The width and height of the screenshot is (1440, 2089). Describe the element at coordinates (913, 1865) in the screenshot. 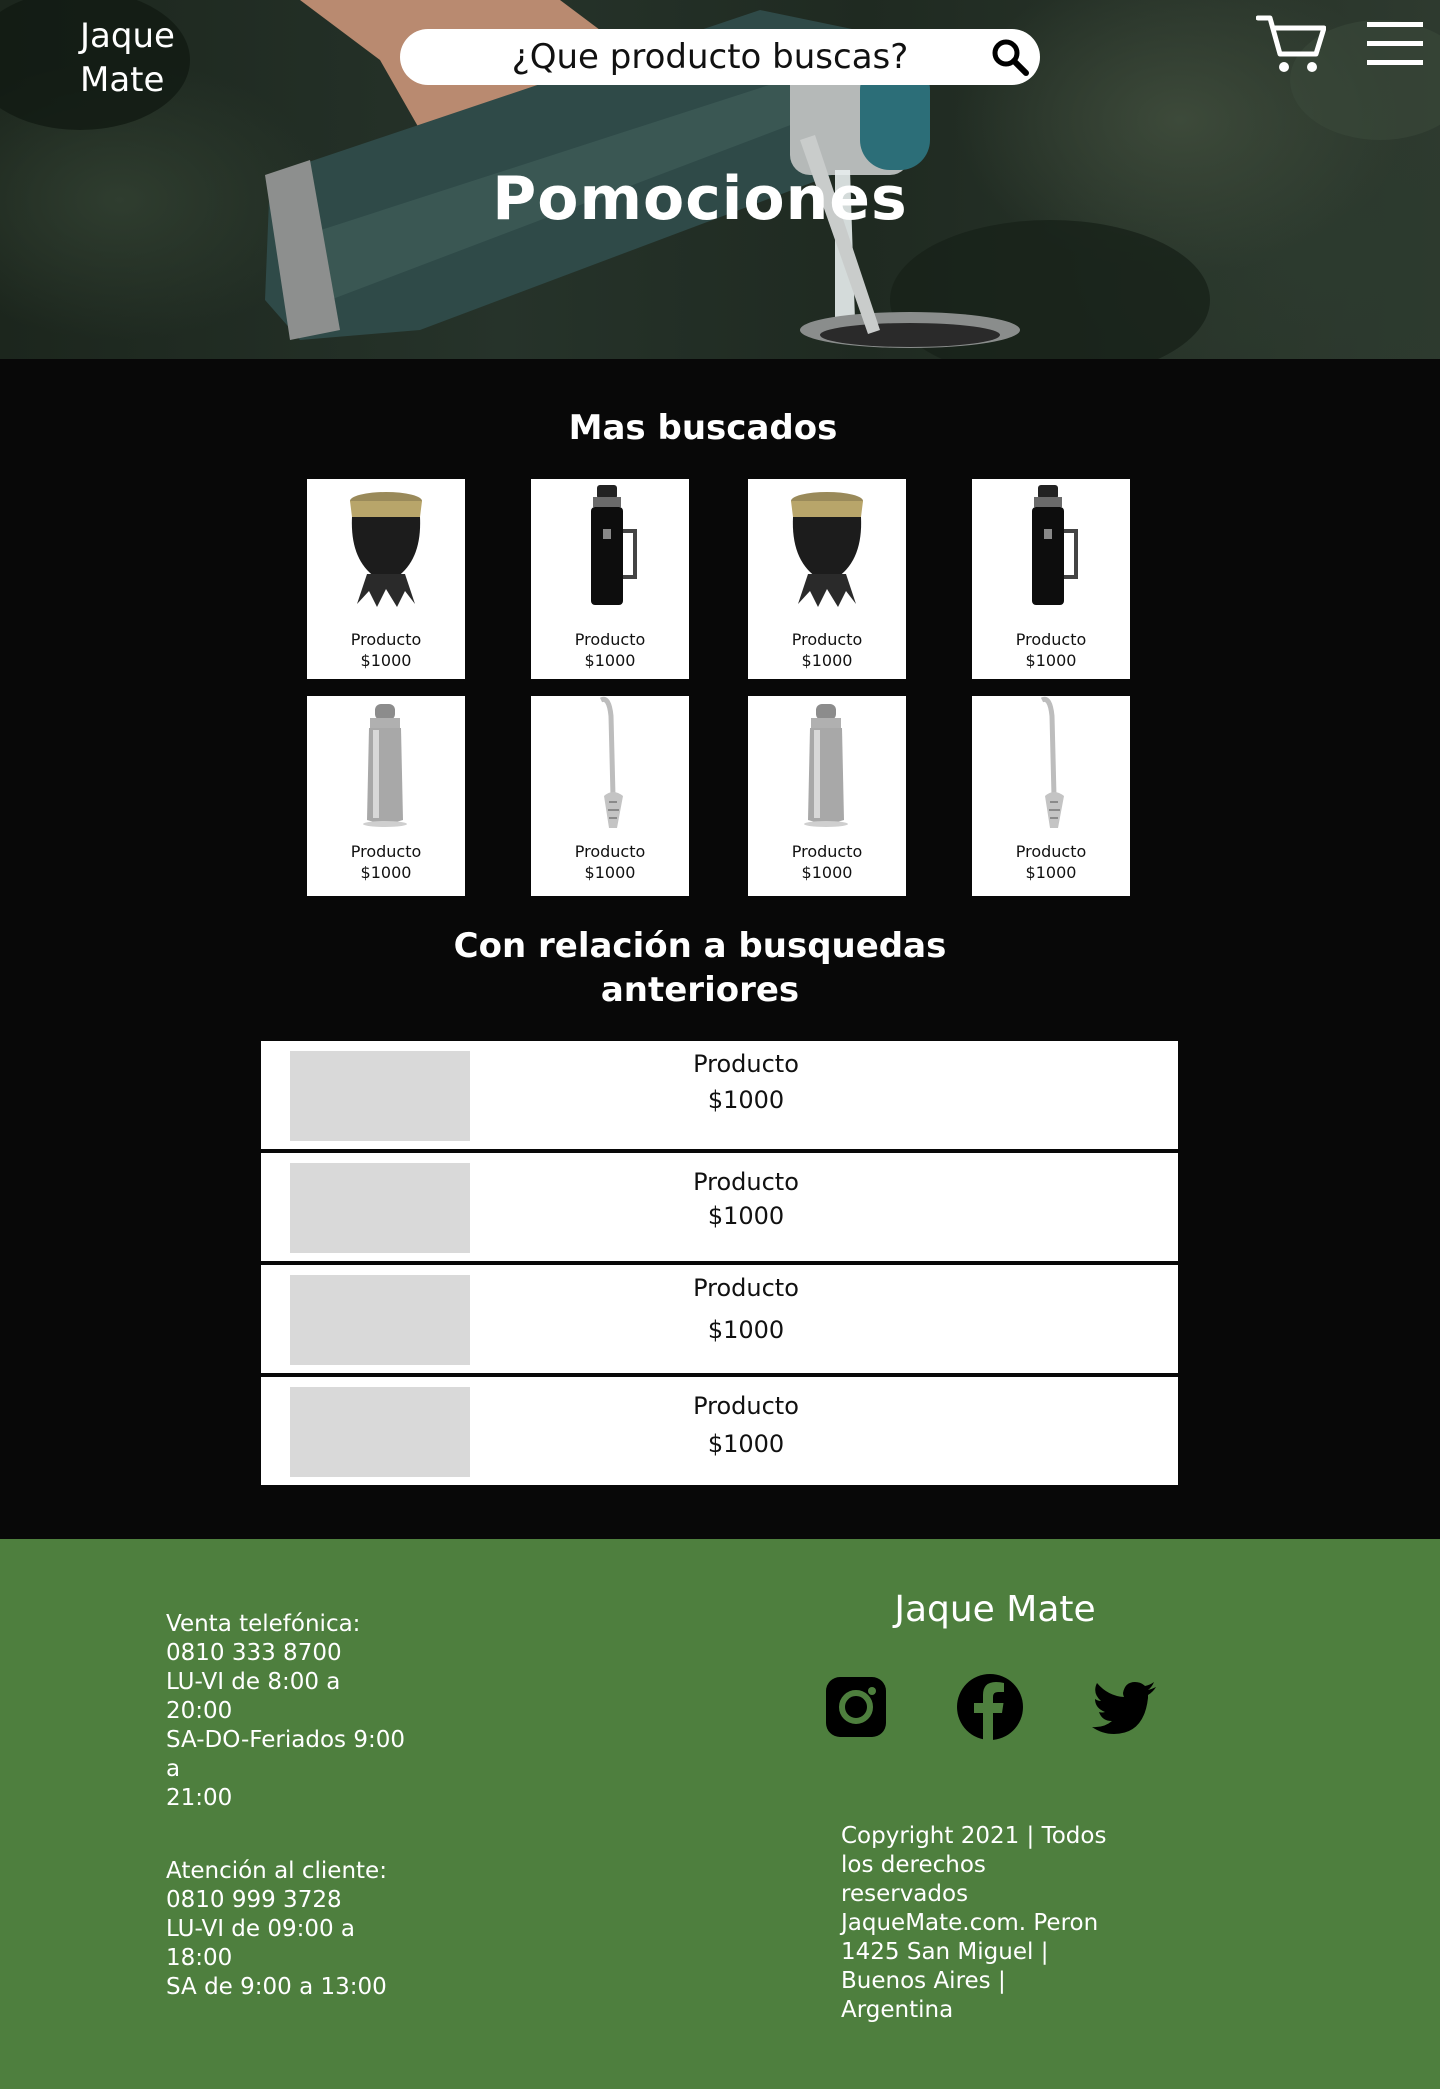

I see `copyright-line: los derechos` at that location.